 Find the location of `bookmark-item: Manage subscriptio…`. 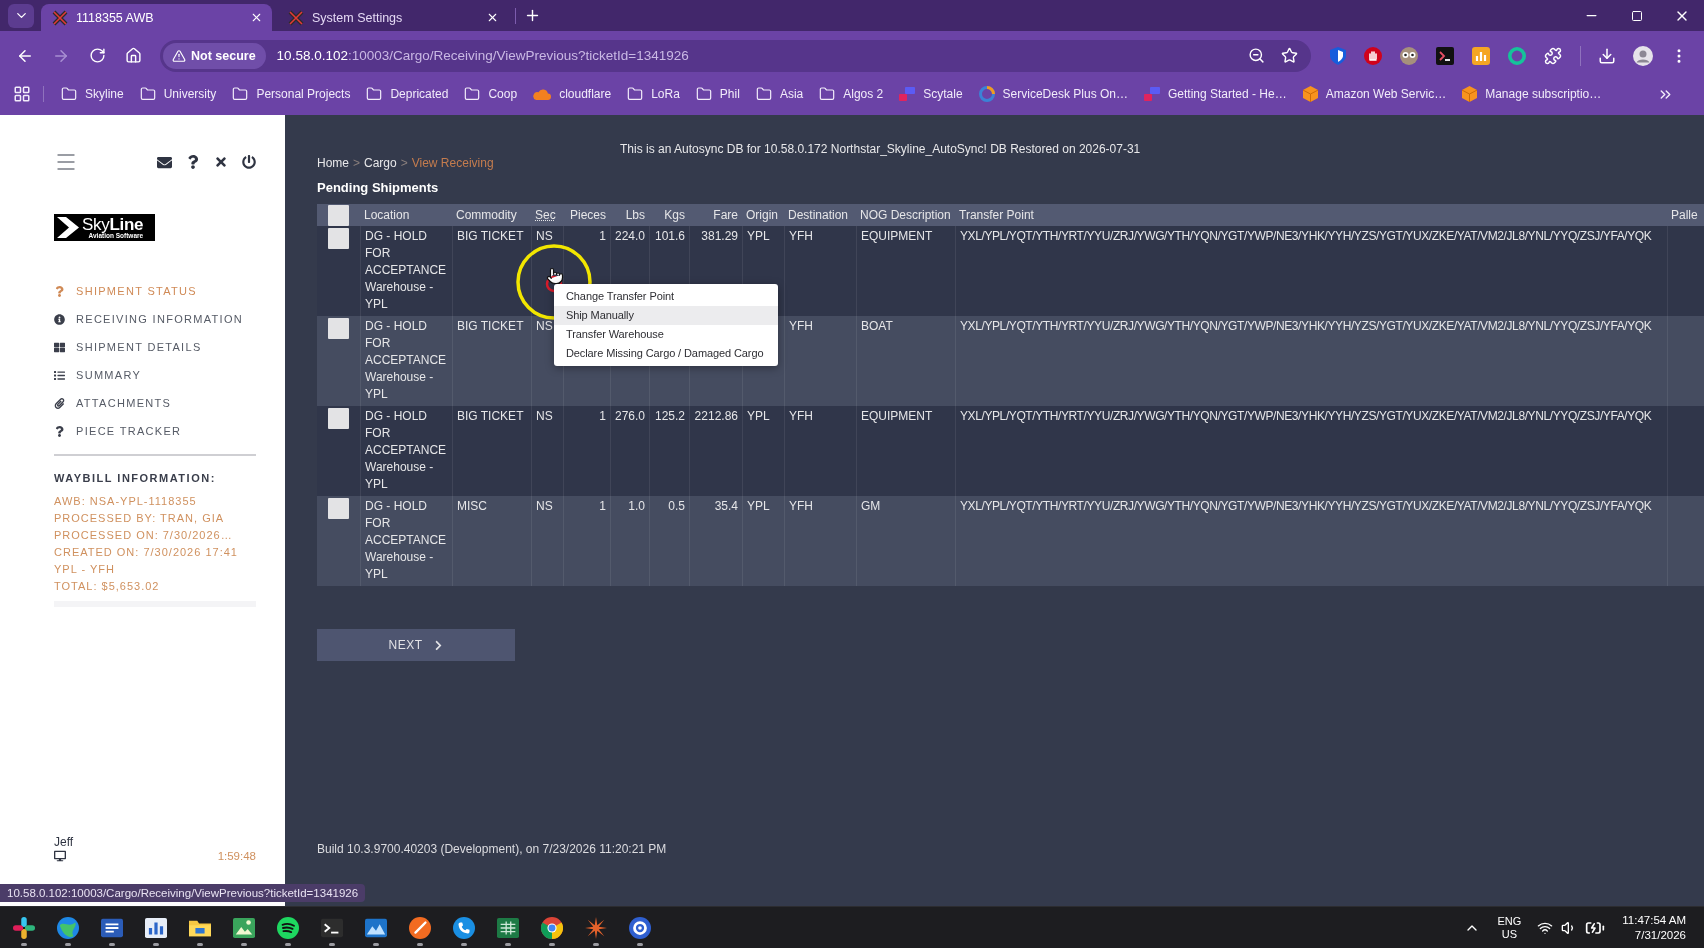

bookmark-item: Manage subscriptio… is located at coordinates (1532, 94).